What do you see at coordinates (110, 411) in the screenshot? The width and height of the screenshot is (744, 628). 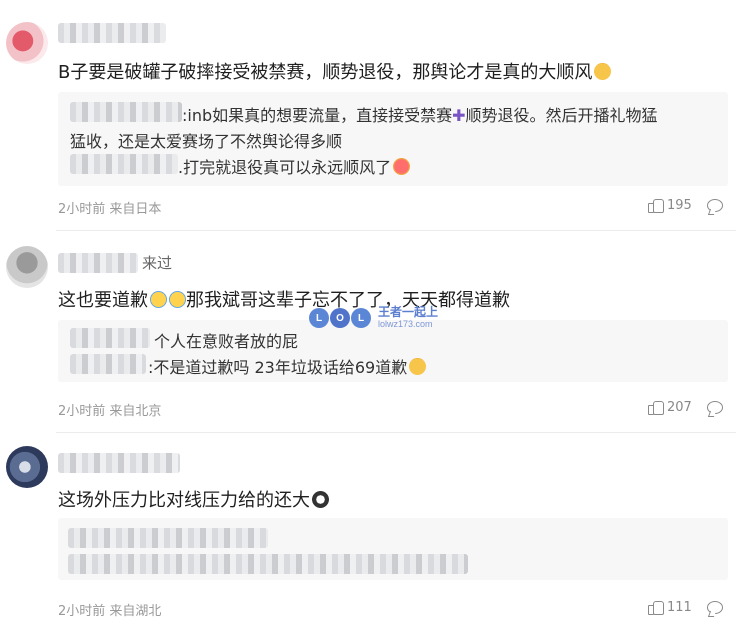 I see `comment-time: 2小时前 来自北京` at bounding box center [110, 411].